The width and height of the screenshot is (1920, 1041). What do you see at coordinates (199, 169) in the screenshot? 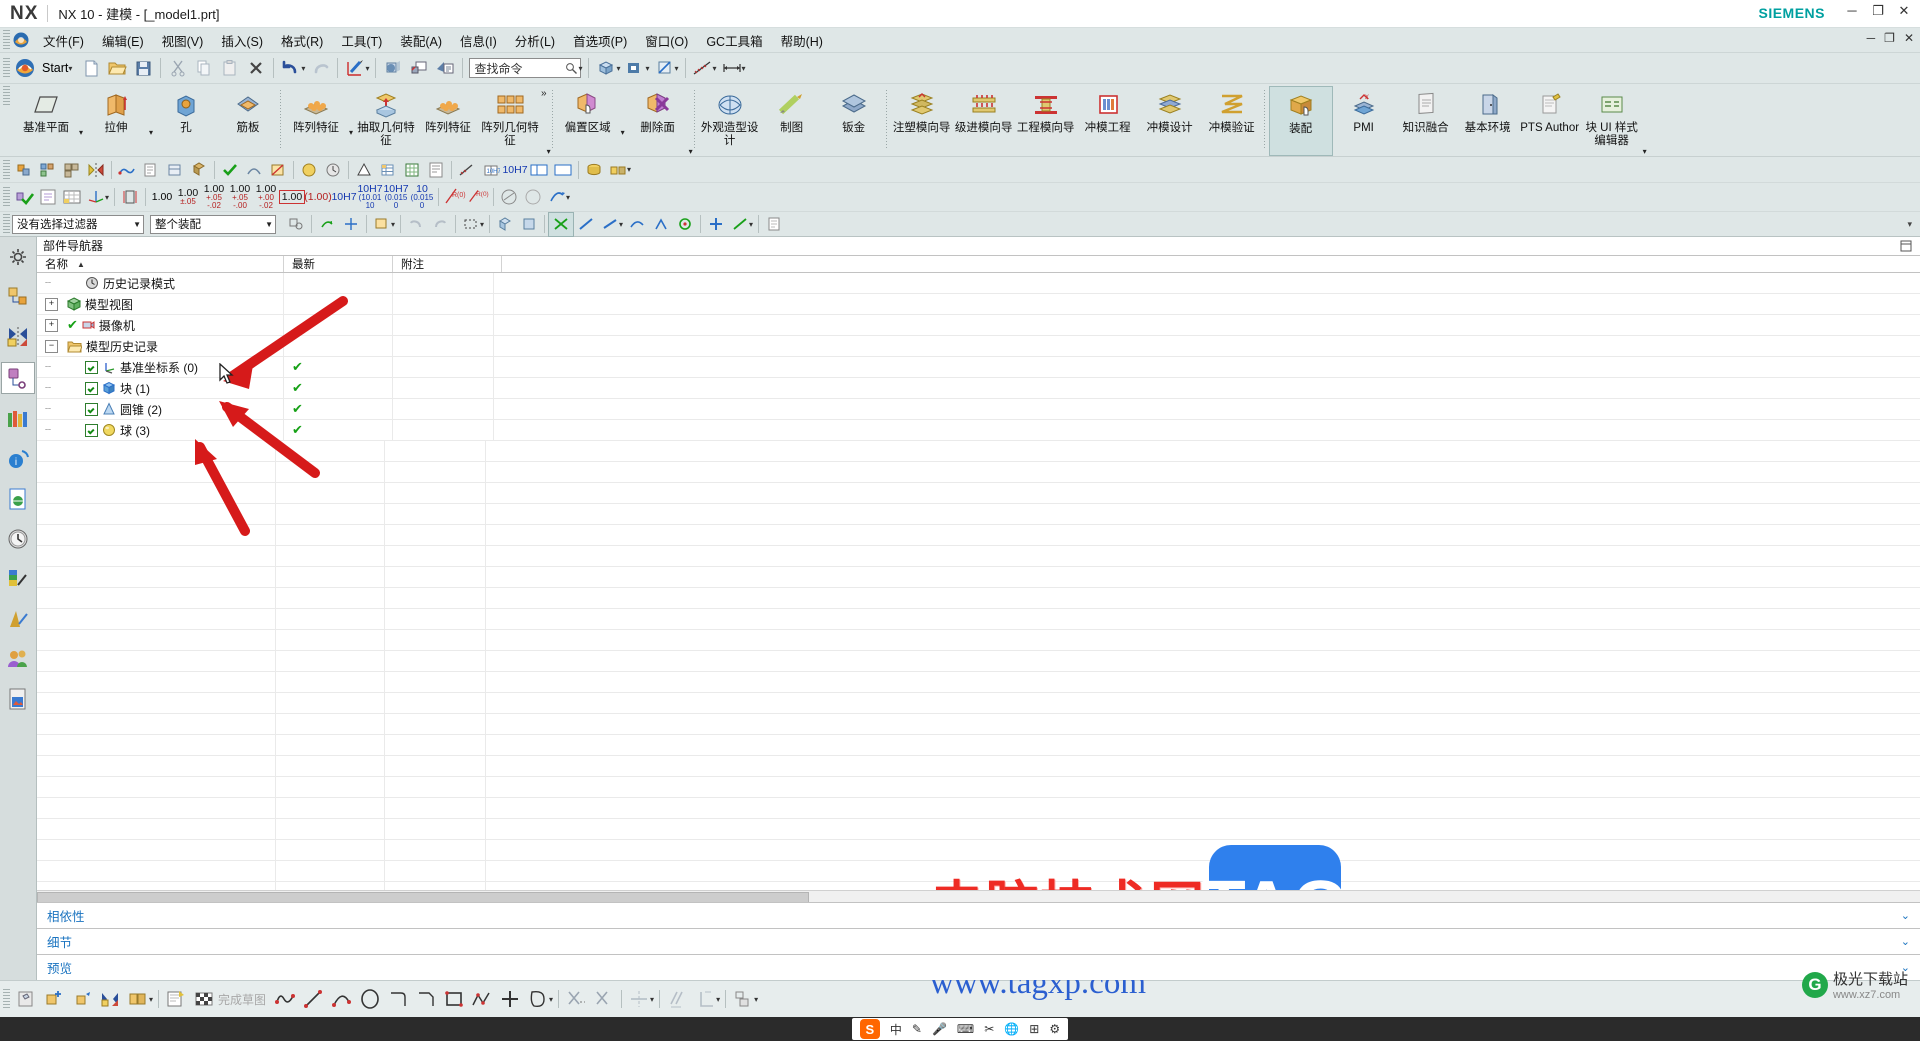
I see `product-outline-icon` at bounding box center [199, 169].